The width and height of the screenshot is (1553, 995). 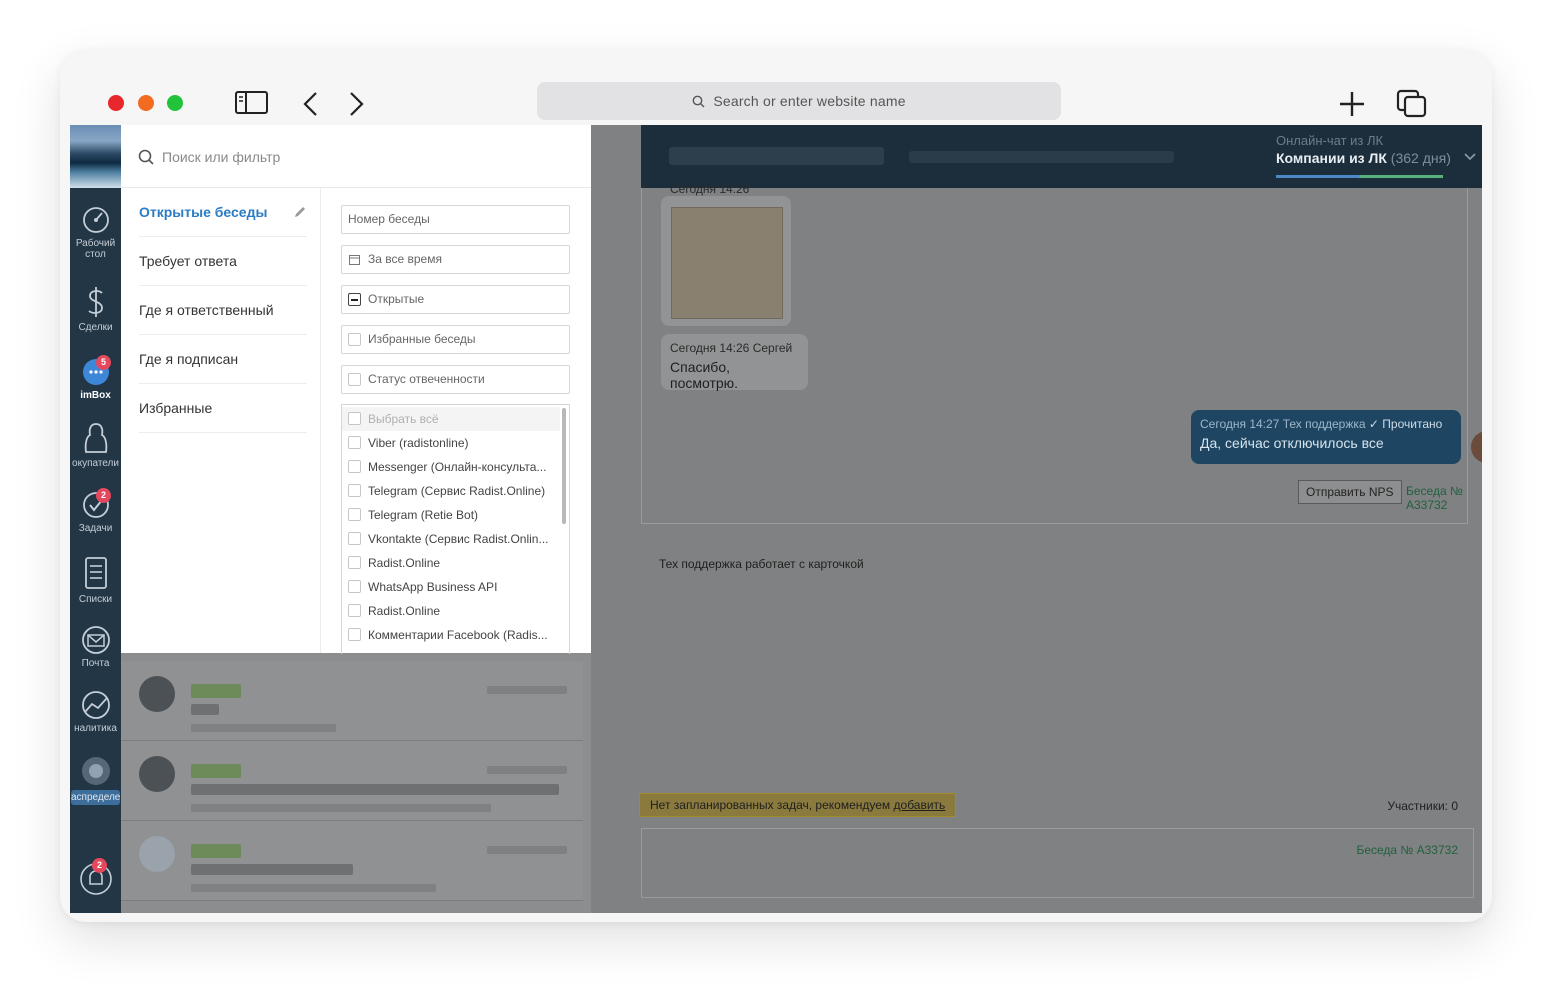 I want to click on nav-notifications: 2, so click(x=95, y=878).